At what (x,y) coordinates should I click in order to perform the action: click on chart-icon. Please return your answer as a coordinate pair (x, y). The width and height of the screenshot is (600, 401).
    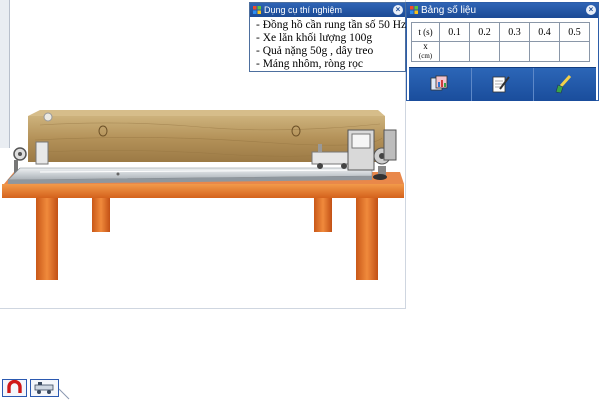
    Looking at the image, I should click on (439, 83).